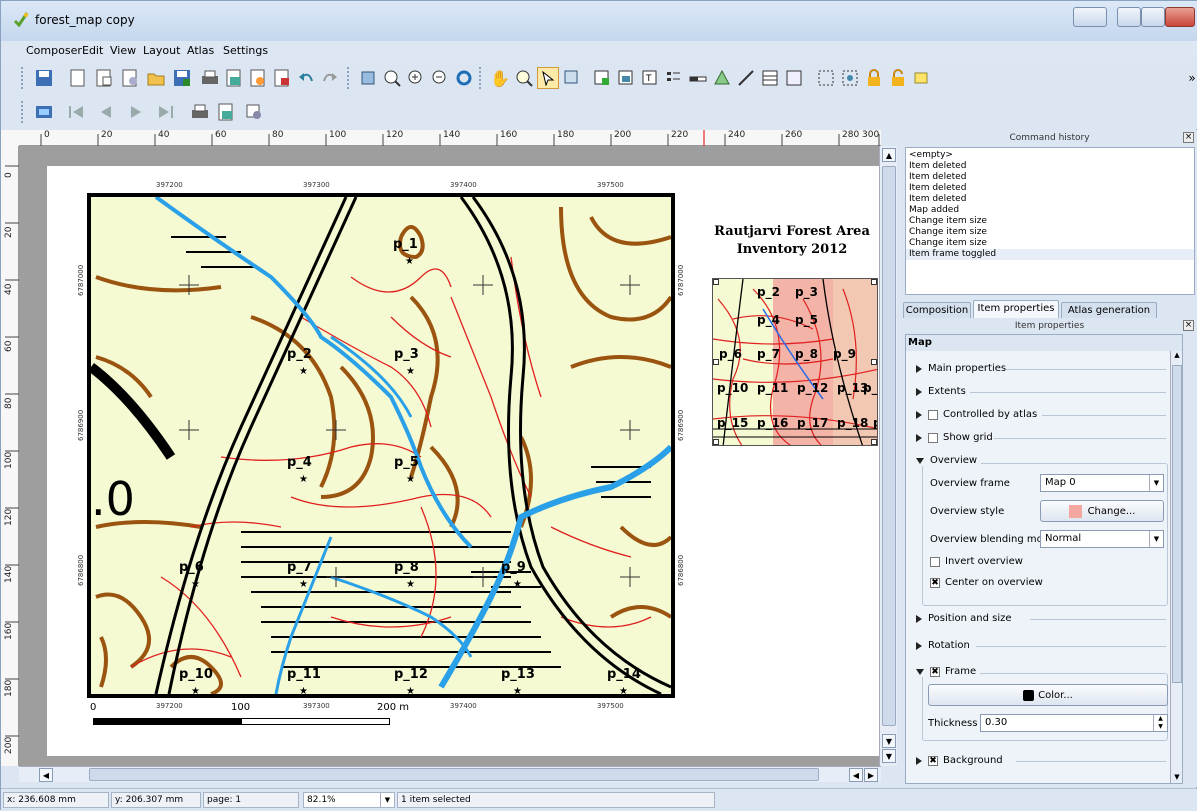 The image size is (1197, 811). What do you see at coordinates (898, 78) in the screenshot?
I see `unlock-icon` at bounding box center [898, 78].